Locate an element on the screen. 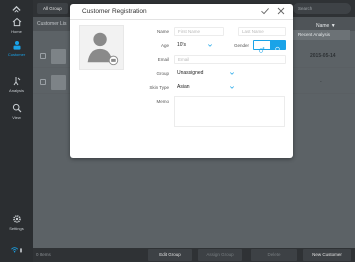 The height and width of the screenshot is (262, 355). analysis-icon is located at coordinates (16, 81).